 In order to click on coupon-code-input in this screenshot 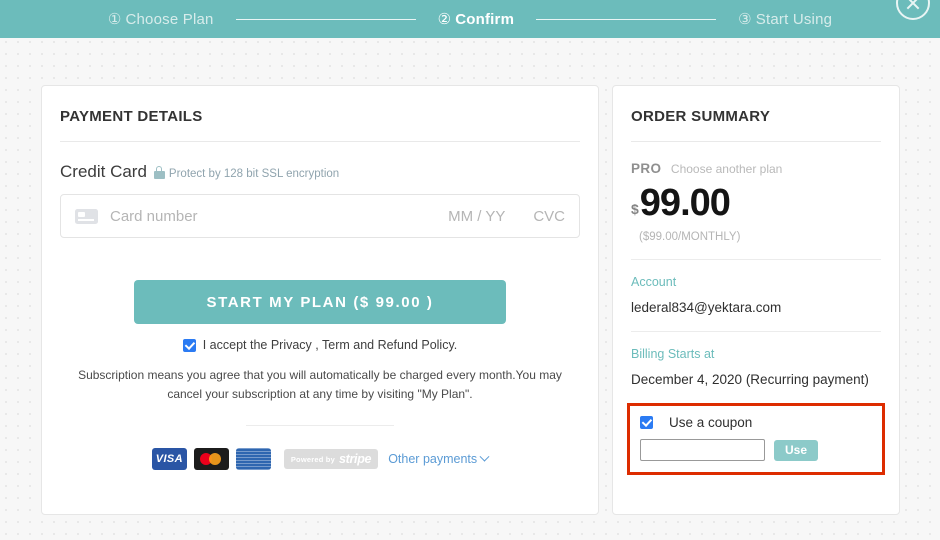, I will do `click(702, 450)`.